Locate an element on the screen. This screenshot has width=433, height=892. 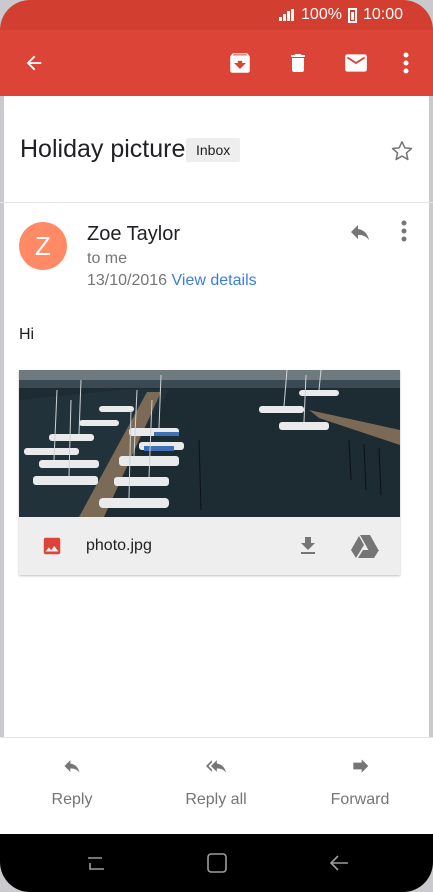
reply-all-button: Reply all is located at coordinates (216, 782).